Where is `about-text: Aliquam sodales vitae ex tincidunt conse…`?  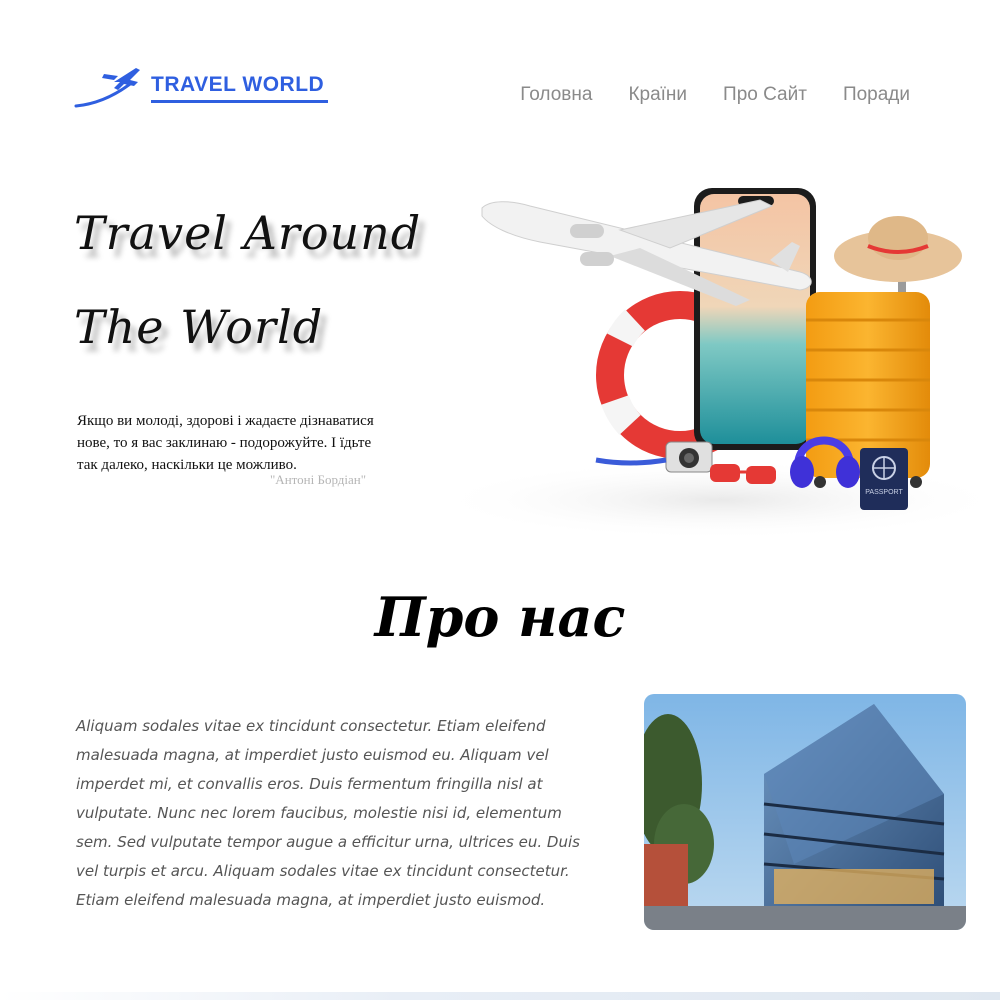
about-text: Aliquam sodales vitae ex tincidunt conse… is located at coordinates (328, 813).